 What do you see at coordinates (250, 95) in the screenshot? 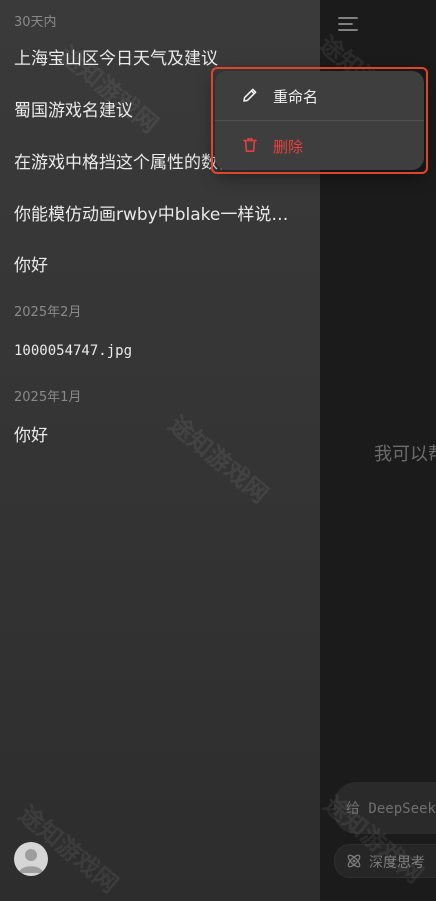
I see `pencil-icon` at bounding box center [250, 95].